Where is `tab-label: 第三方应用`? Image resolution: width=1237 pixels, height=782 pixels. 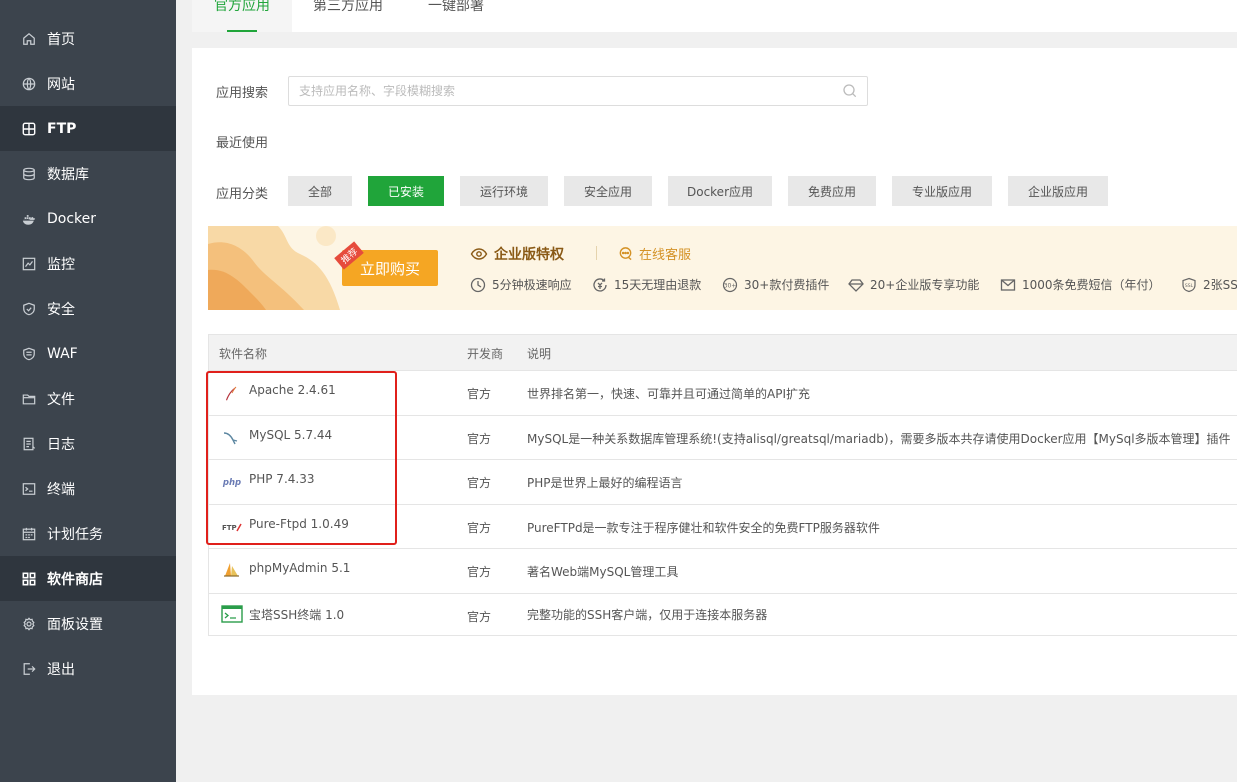
tab-label: 第三方应用 is located at coordinates (348, 7).